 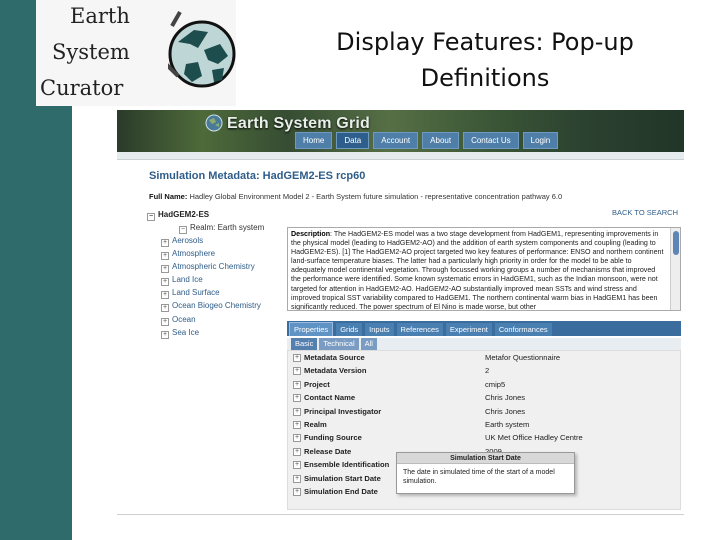 I want to click on property-name: Contact Name, so click(x=330, y=398).